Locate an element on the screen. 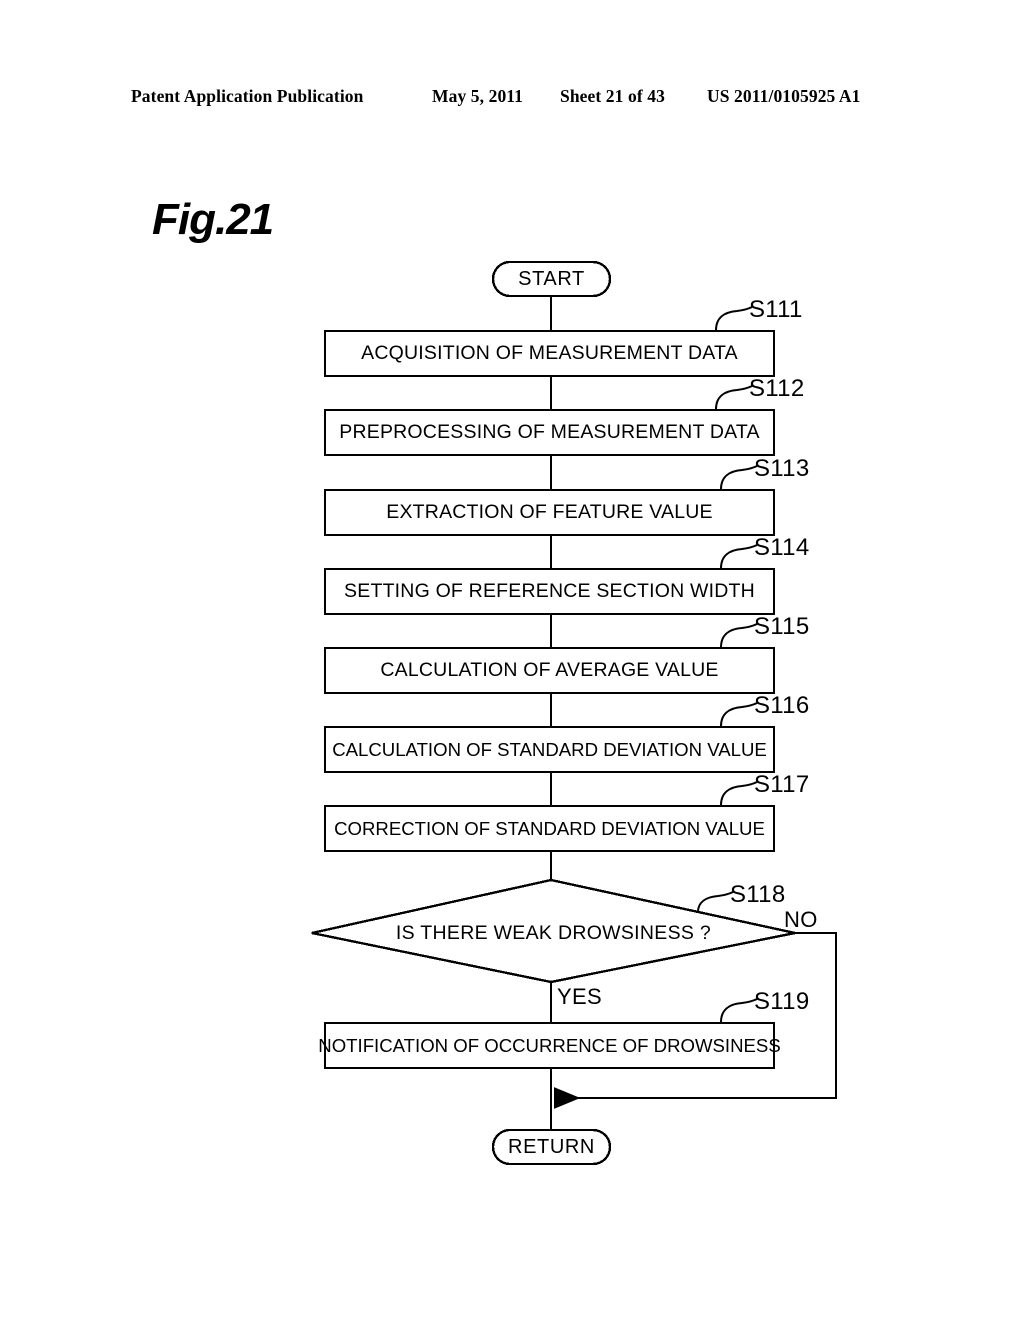 Image resolution: width=1024 pixels, height=1320 pixels. leader-line-s118 is located at coordinates (715, 902).